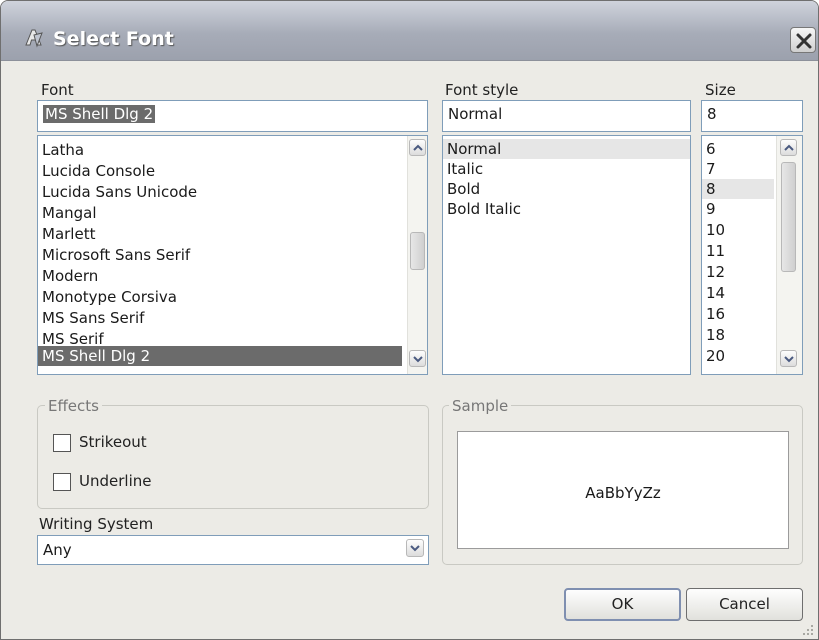  What do you see at coordinates (220, 255) in the screenshot?
I see `list-item: Microsoft Sans Serif` at bounding box center [220, 255].